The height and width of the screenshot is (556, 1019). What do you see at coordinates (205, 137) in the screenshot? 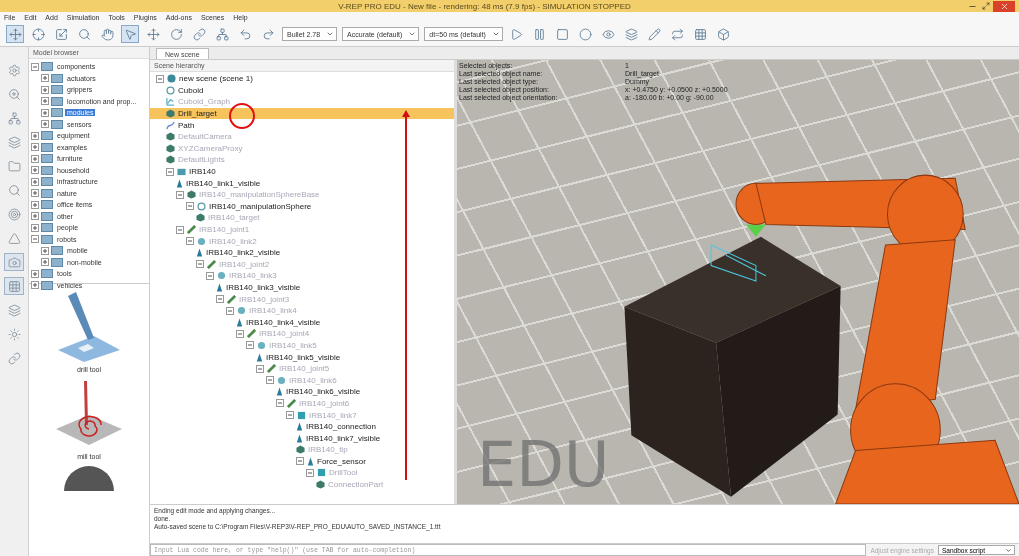
I see `object-name: DefaultCamera` at bounding box center [205, 137].